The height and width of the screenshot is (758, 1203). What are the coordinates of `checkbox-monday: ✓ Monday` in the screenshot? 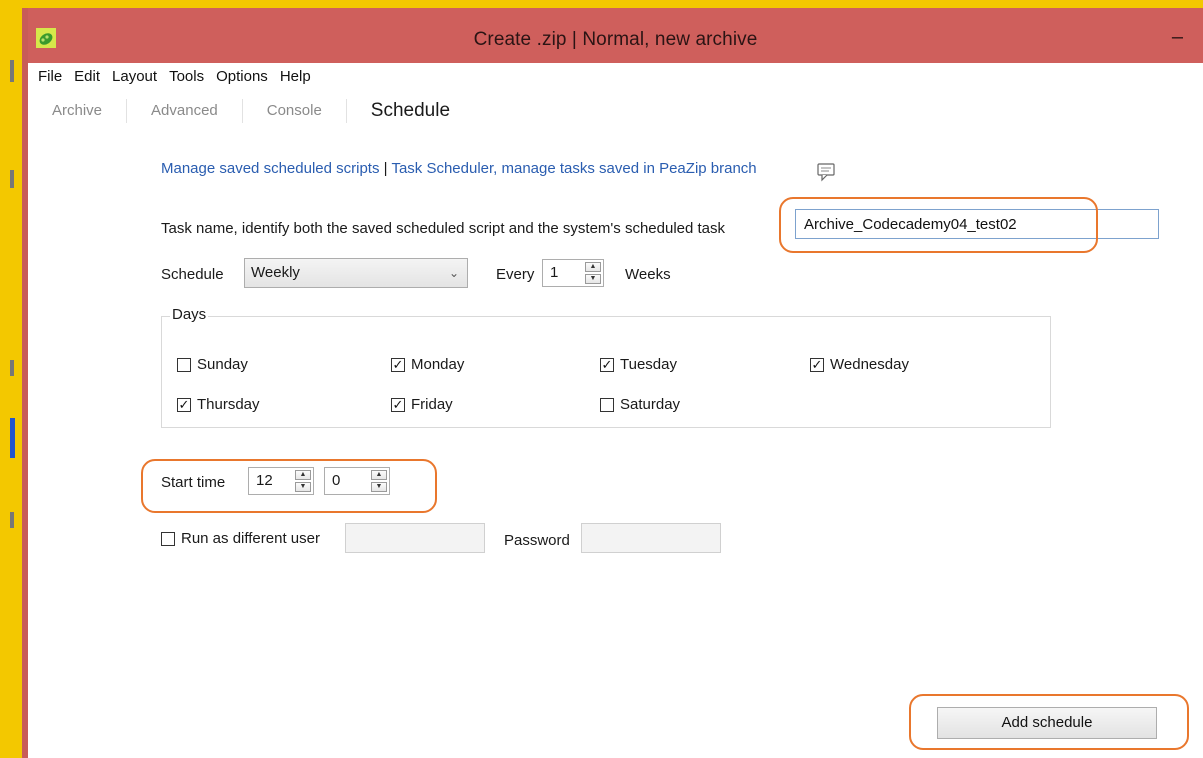 It's located at (427, 364).